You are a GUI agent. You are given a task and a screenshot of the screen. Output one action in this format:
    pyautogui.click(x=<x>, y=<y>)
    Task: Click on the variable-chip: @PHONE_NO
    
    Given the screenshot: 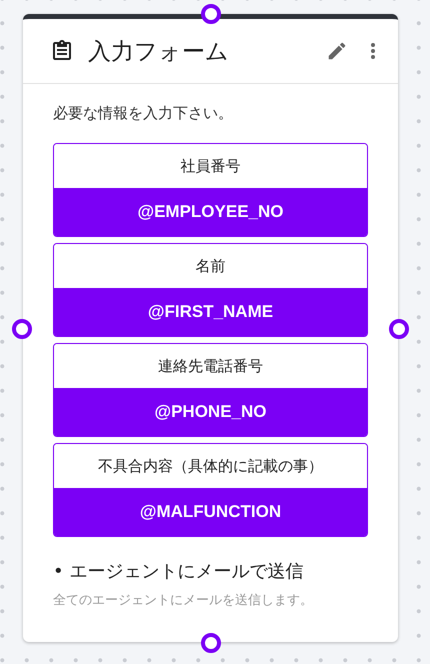 What is the action you would take?
    pyautogui.click(x=210, y=412)
    